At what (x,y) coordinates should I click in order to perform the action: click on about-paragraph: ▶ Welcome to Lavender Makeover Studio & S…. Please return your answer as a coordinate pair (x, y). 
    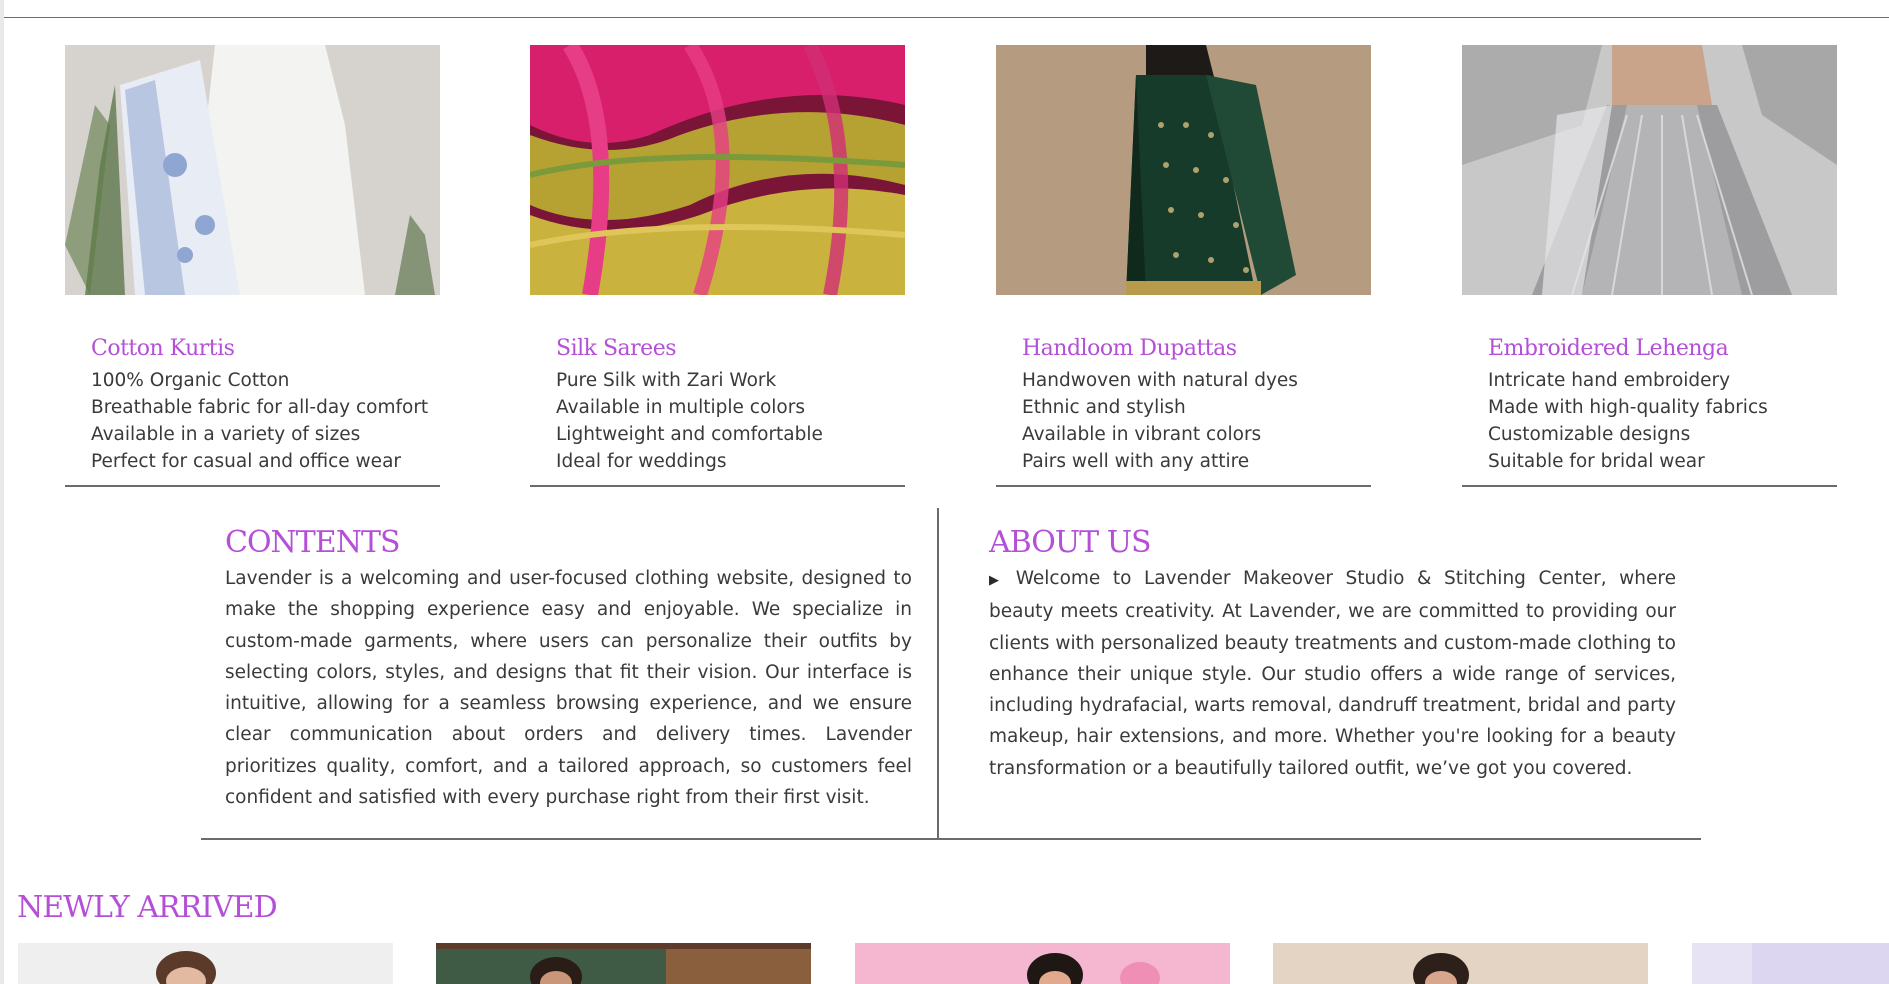
    Looking at the image, I should click on (1332, 673).